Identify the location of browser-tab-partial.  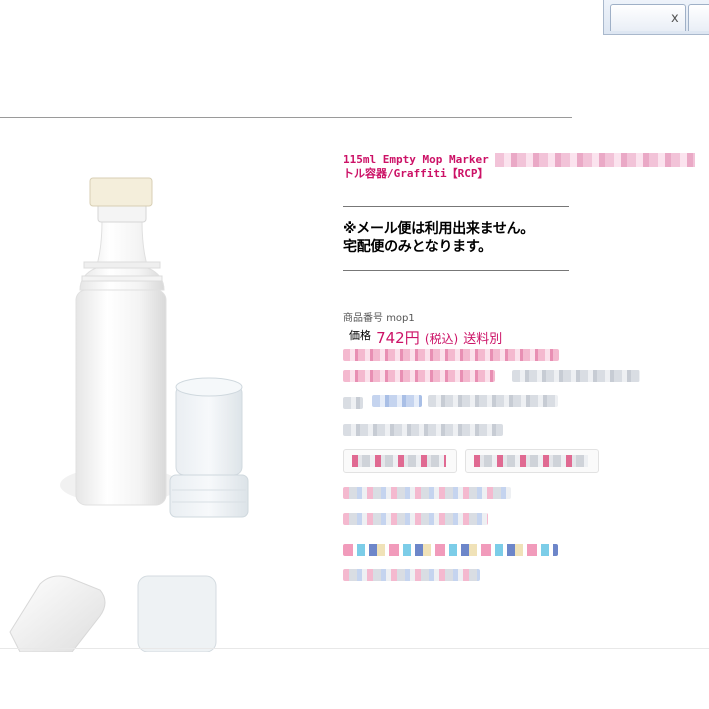
(698, 17).